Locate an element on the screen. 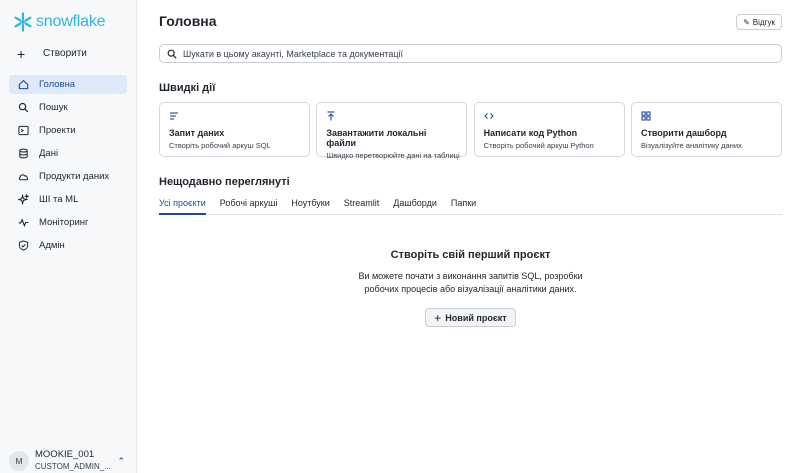 The height and width of the screenshot is (473, 800). user-menu: M MOOKIE_001 CUSTOM_ADMIN_... ⌃ is located at coordinates (69, 461).